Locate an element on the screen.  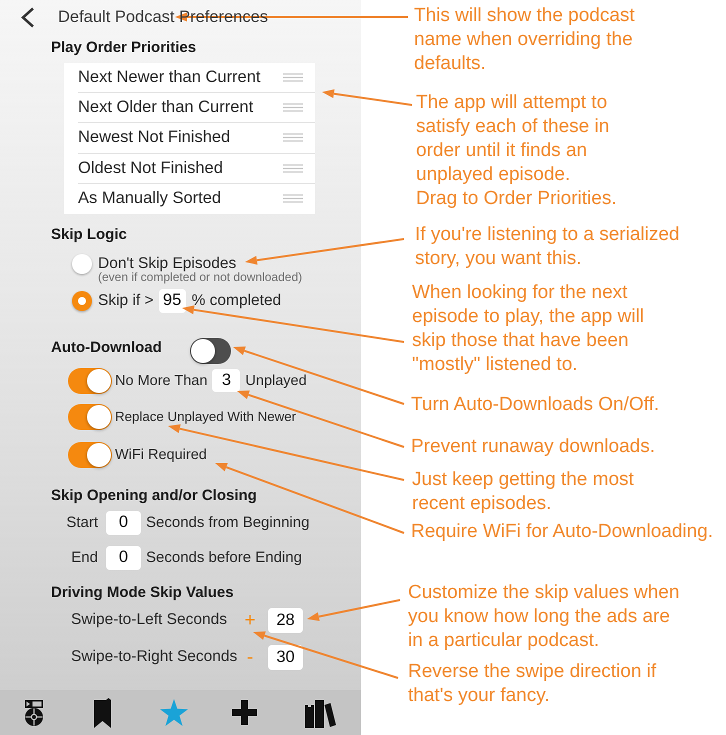
books-icon is located at coordinates (320, 712).